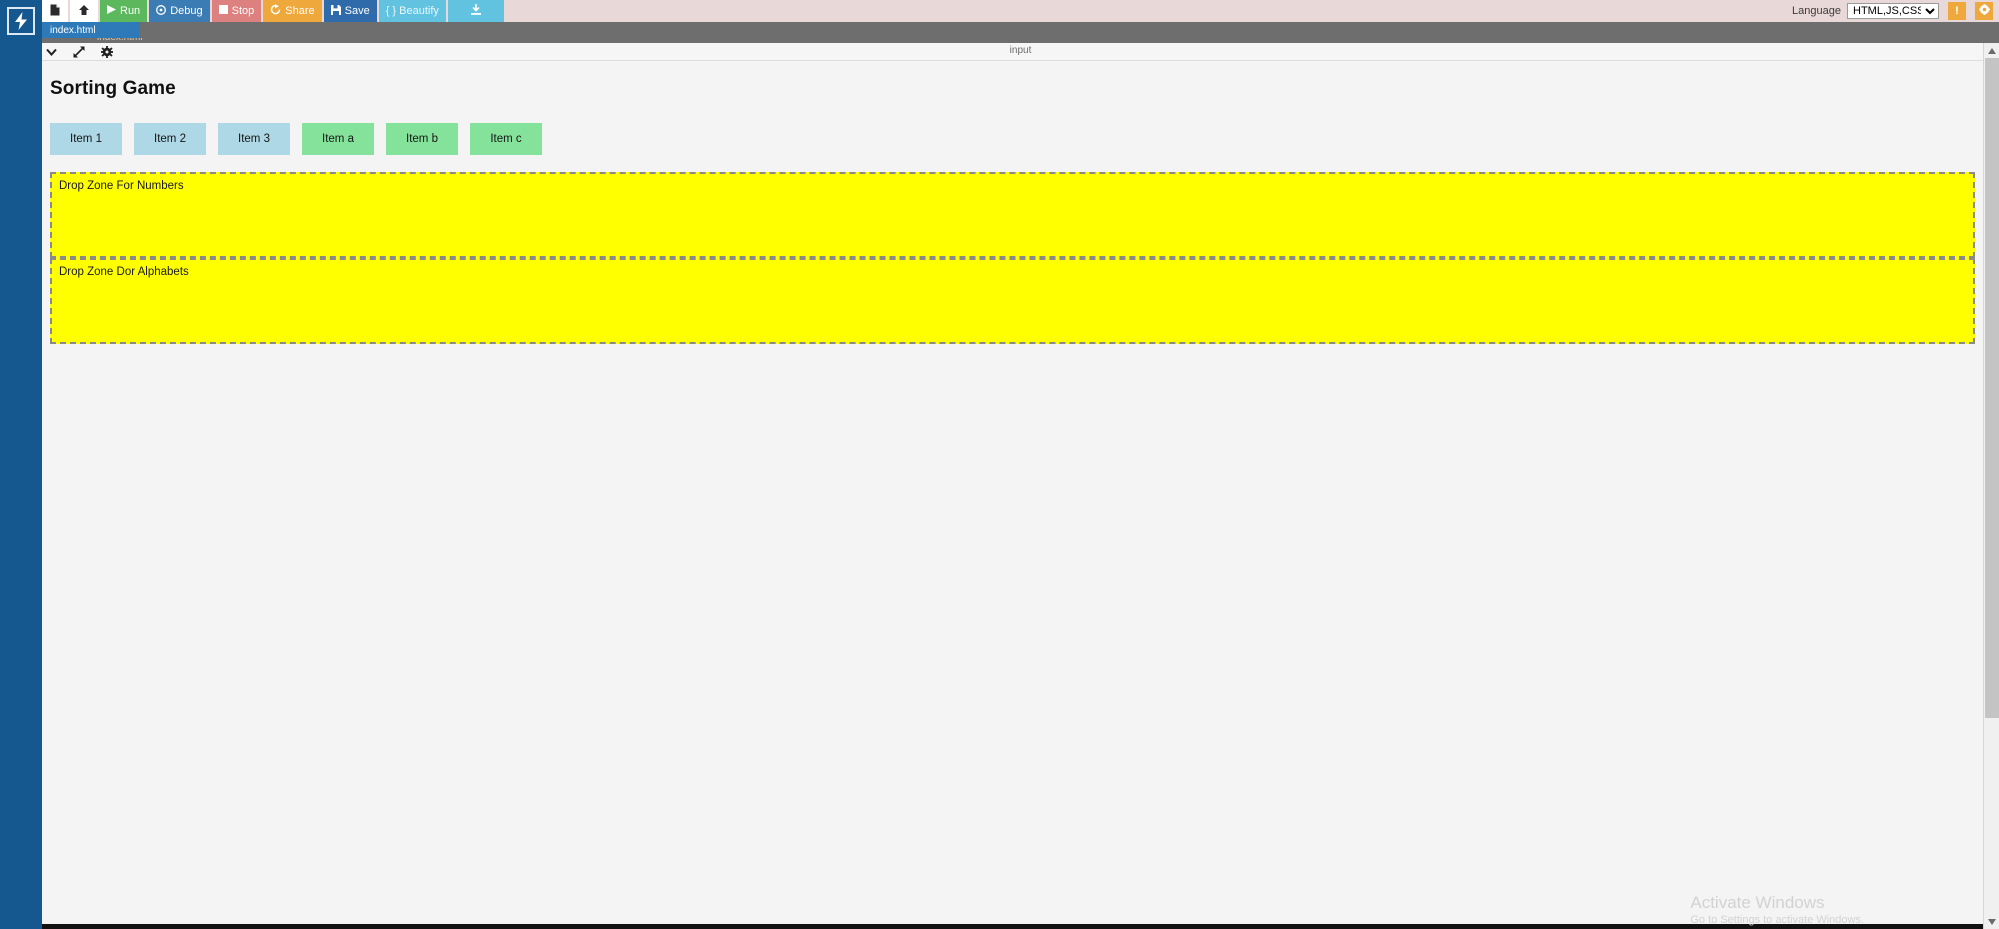 This screenshot has width=1999, height=929. I want to click on debug-target-icon, so click(161, 11).